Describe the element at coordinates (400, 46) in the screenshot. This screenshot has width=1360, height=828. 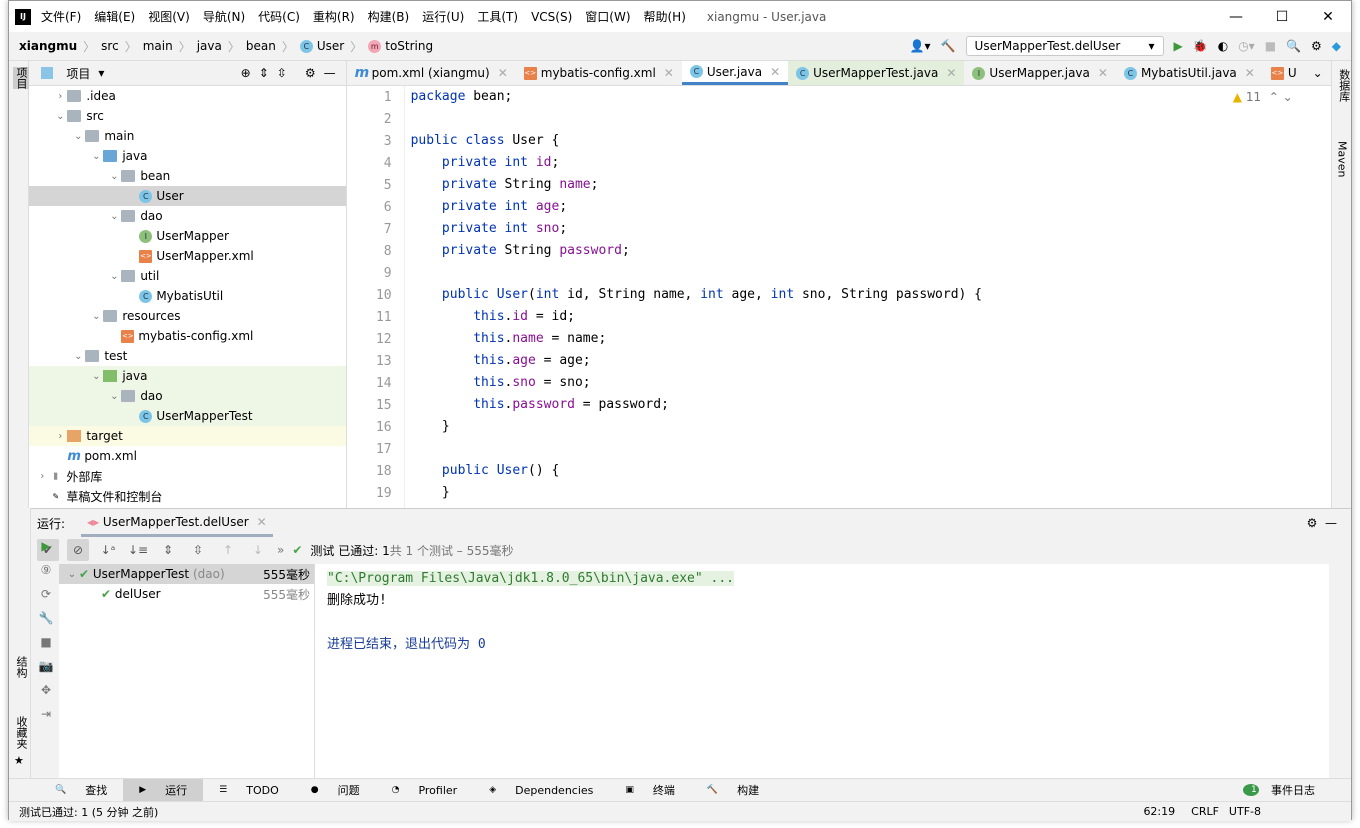
I see `breadcrumb-item: m toString` at that location.